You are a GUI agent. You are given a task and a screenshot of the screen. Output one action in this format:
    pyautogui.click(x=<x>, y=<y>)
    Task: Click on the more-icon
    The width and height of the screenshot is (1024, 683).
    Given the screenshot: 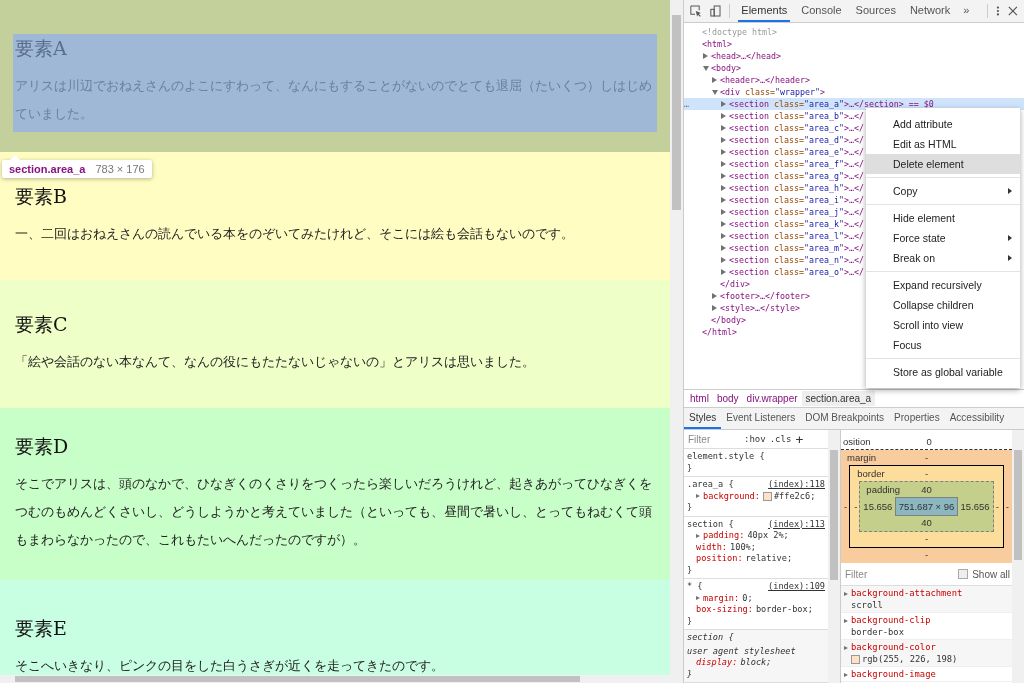 What is the action you would take?
    pyautogui.click(x=998, y=11)
    